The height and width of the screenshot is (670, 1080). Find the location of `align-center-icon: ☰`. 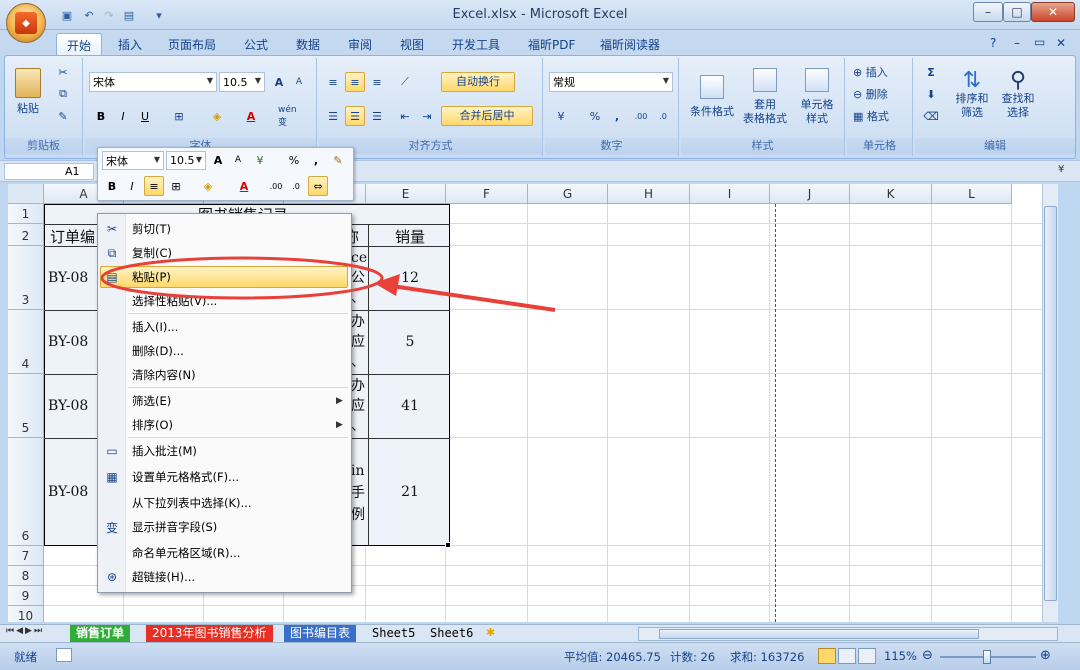

align-center-icon: ☰ is located at coordinates (355, 116).